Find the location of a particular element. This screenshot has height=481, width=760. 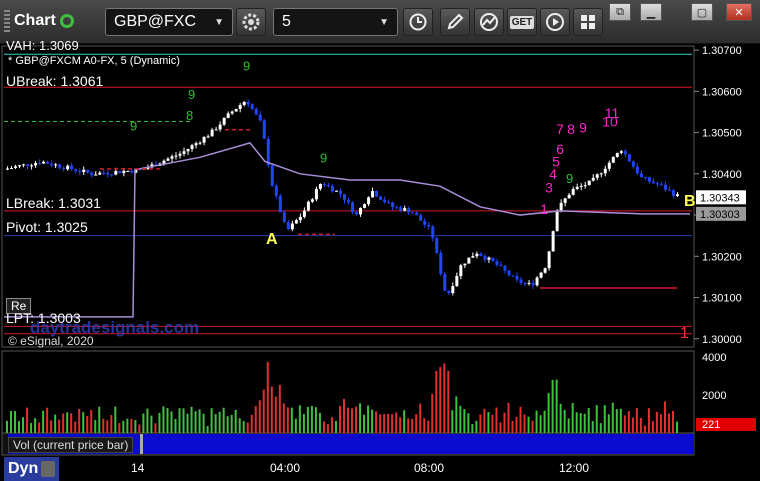

settings-button is located at coordinates (251, 22).